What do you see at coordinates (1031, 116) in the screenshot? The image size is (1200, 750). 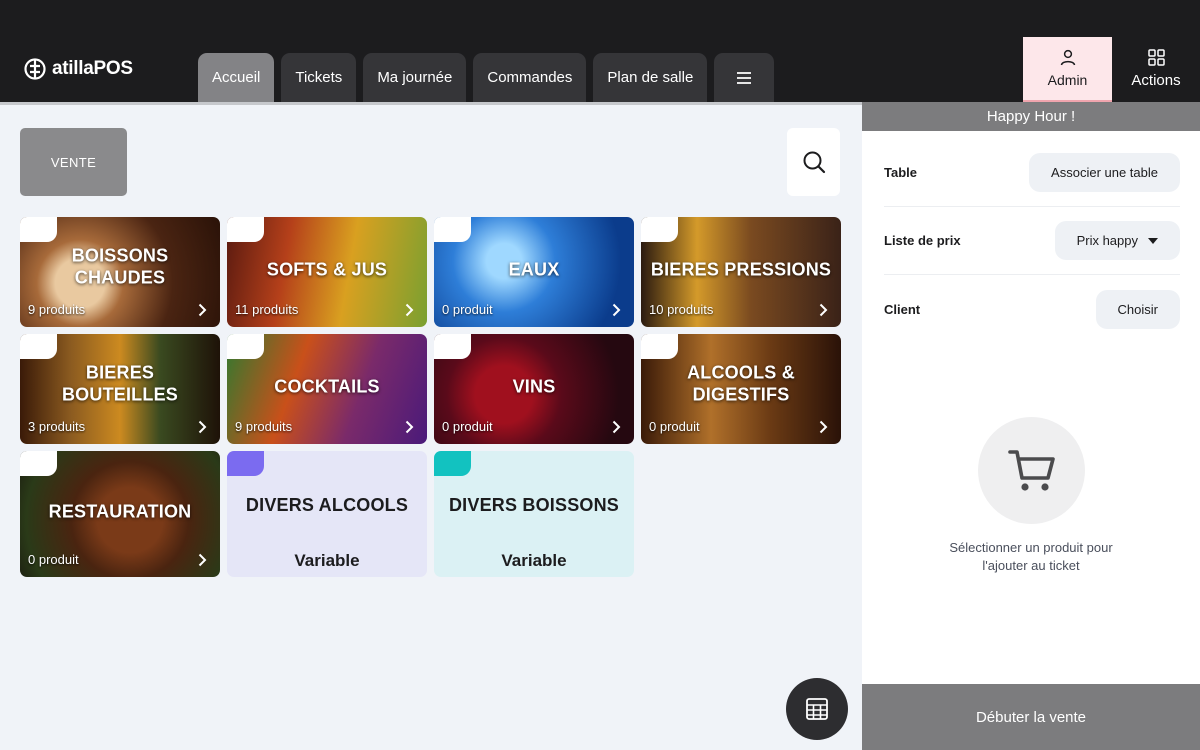 I see `happy-hour-banner: Happy Hour !` at bounding box center [1031, 116].